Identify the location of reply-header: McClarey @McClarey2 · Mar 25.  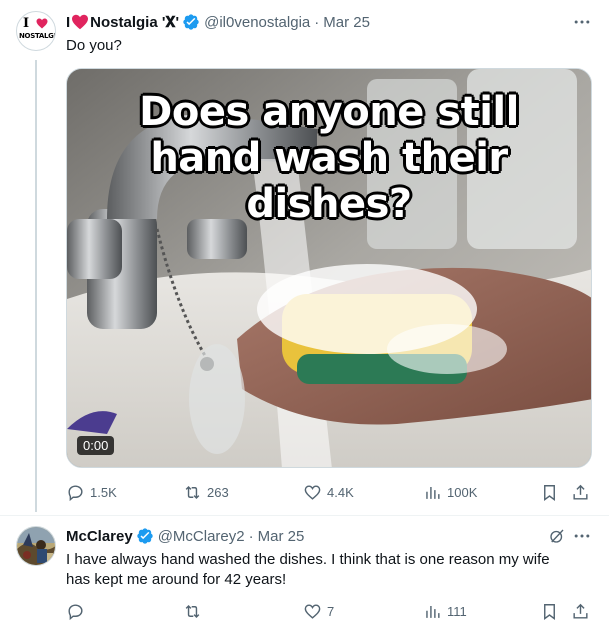
(185, 536).